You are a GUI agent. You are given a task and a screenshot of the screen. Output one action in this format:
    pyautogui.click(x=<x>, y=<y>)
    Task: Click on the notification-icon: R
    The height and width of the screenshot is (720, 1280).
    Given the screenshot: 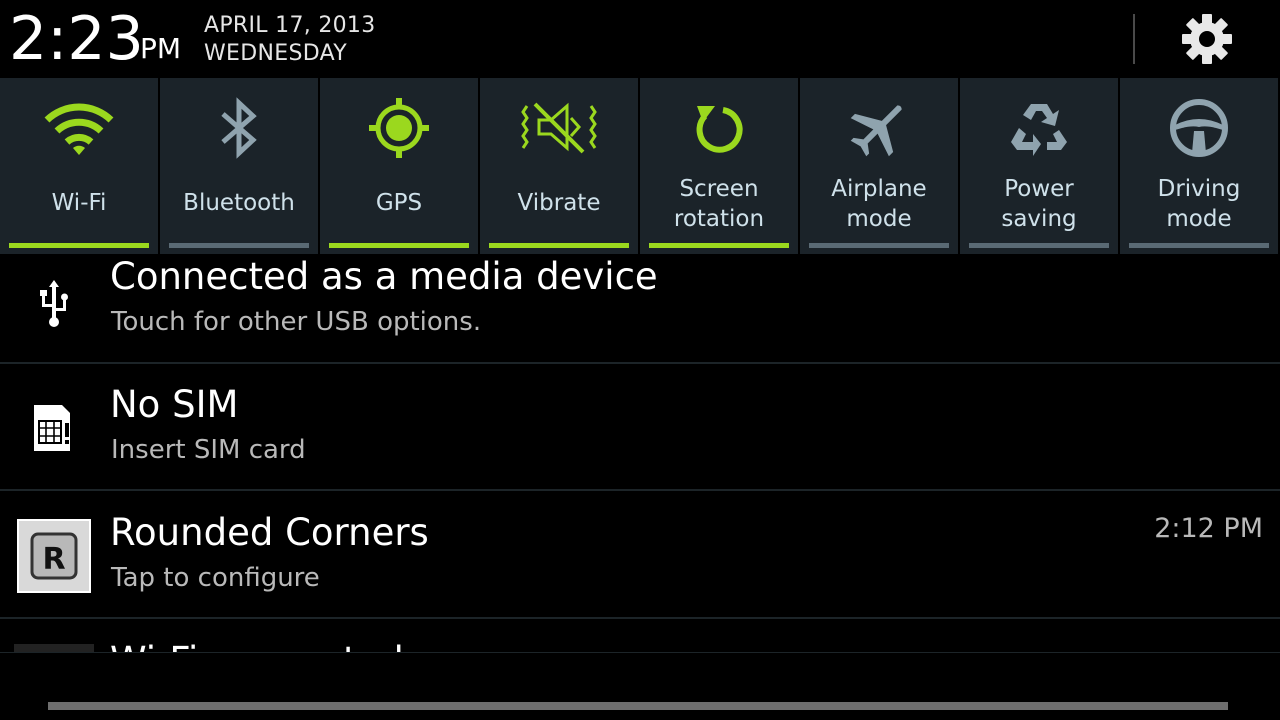 What is the action you would take?
    pyautogui.click(x=54, y=556)
    